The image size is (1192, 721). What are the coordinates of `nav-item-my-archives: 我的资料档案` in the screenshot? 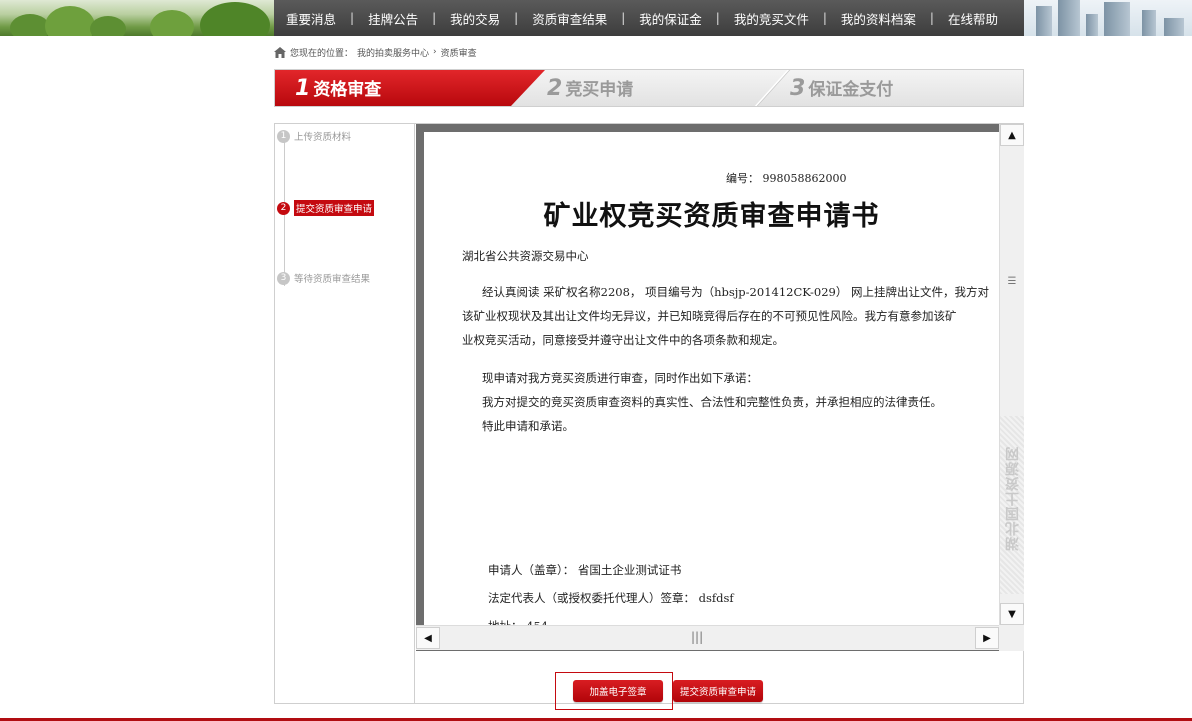 It's located at (878, 18).